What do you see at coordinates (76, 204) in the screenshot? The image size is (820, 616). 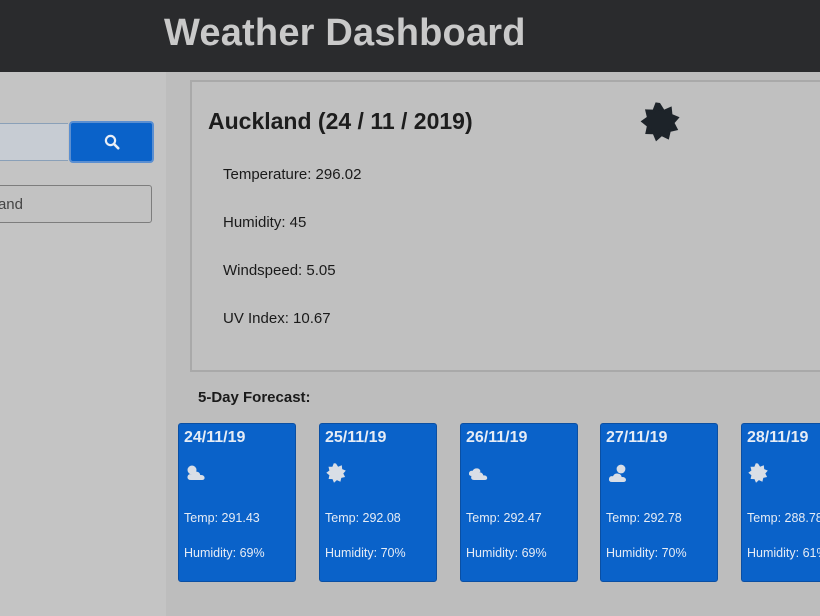 I see `search-history-item: and` at bounding box center [76, 204].